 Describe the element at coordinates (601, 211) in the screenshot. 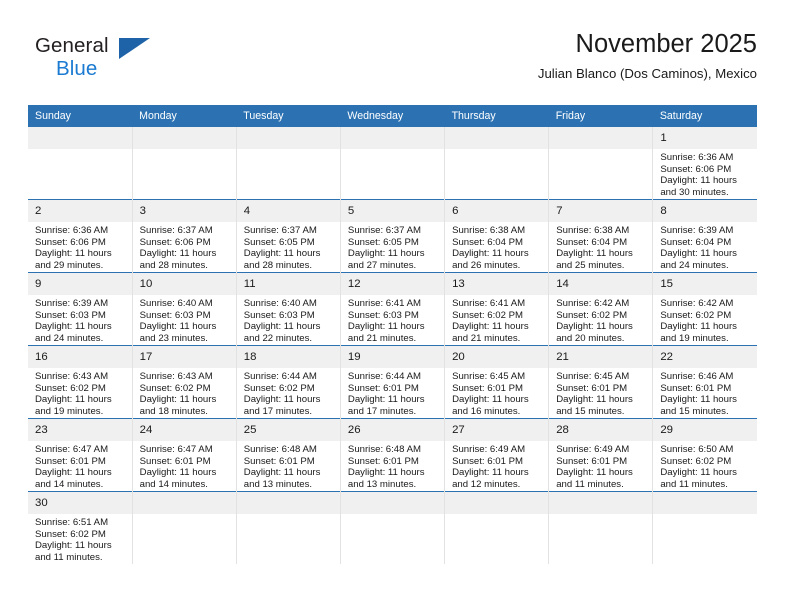

I see `day-number: 7` at that location.